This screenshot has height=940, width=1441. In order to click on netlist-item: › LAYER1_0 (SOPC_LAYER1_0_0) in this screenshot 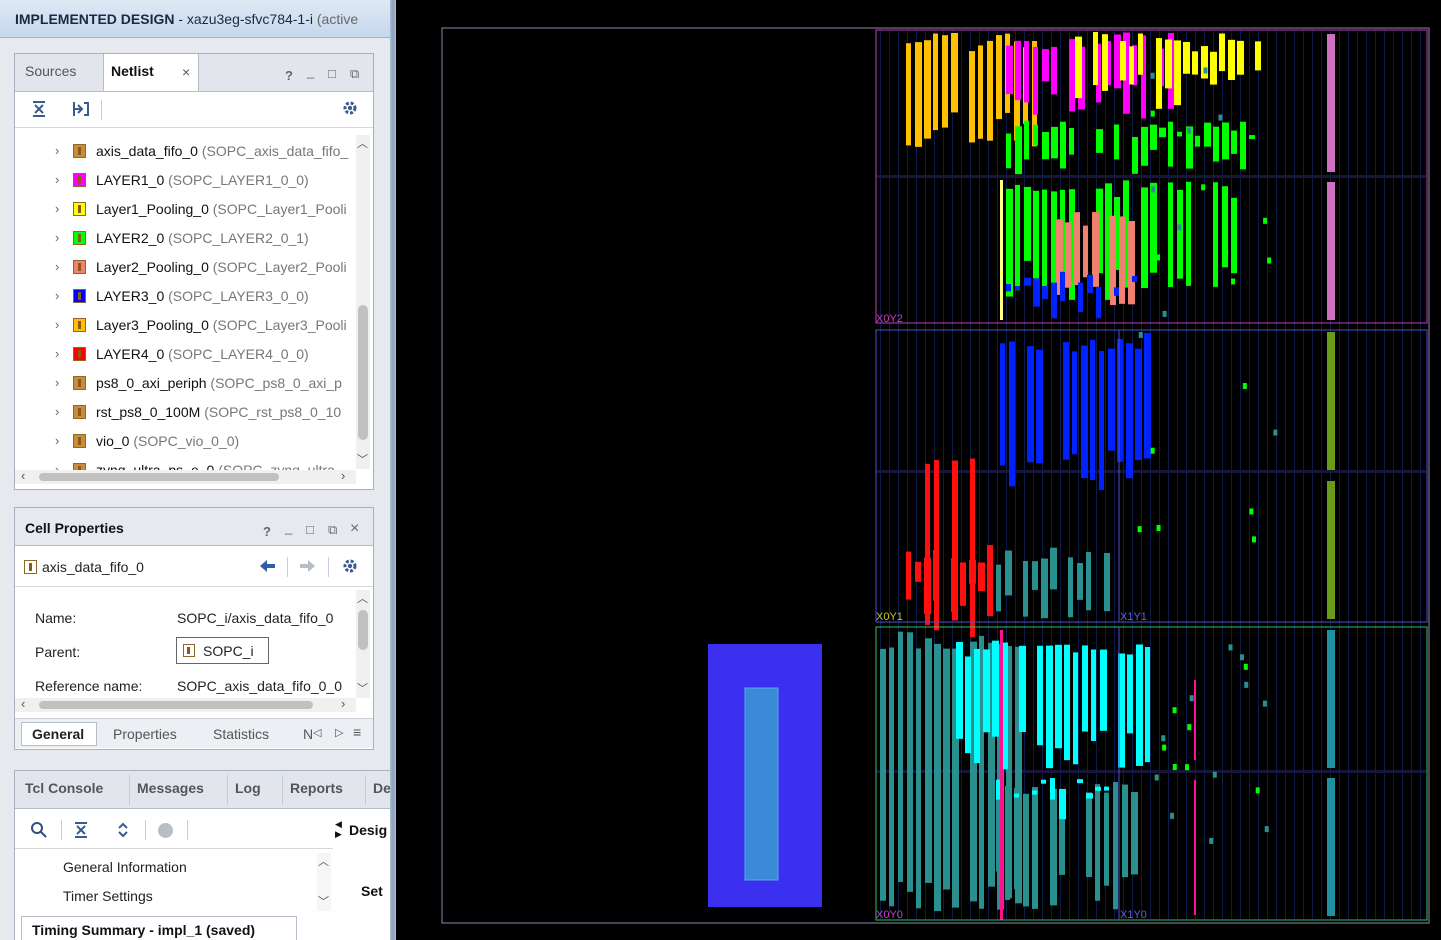, I will do `click(187, 180)`.